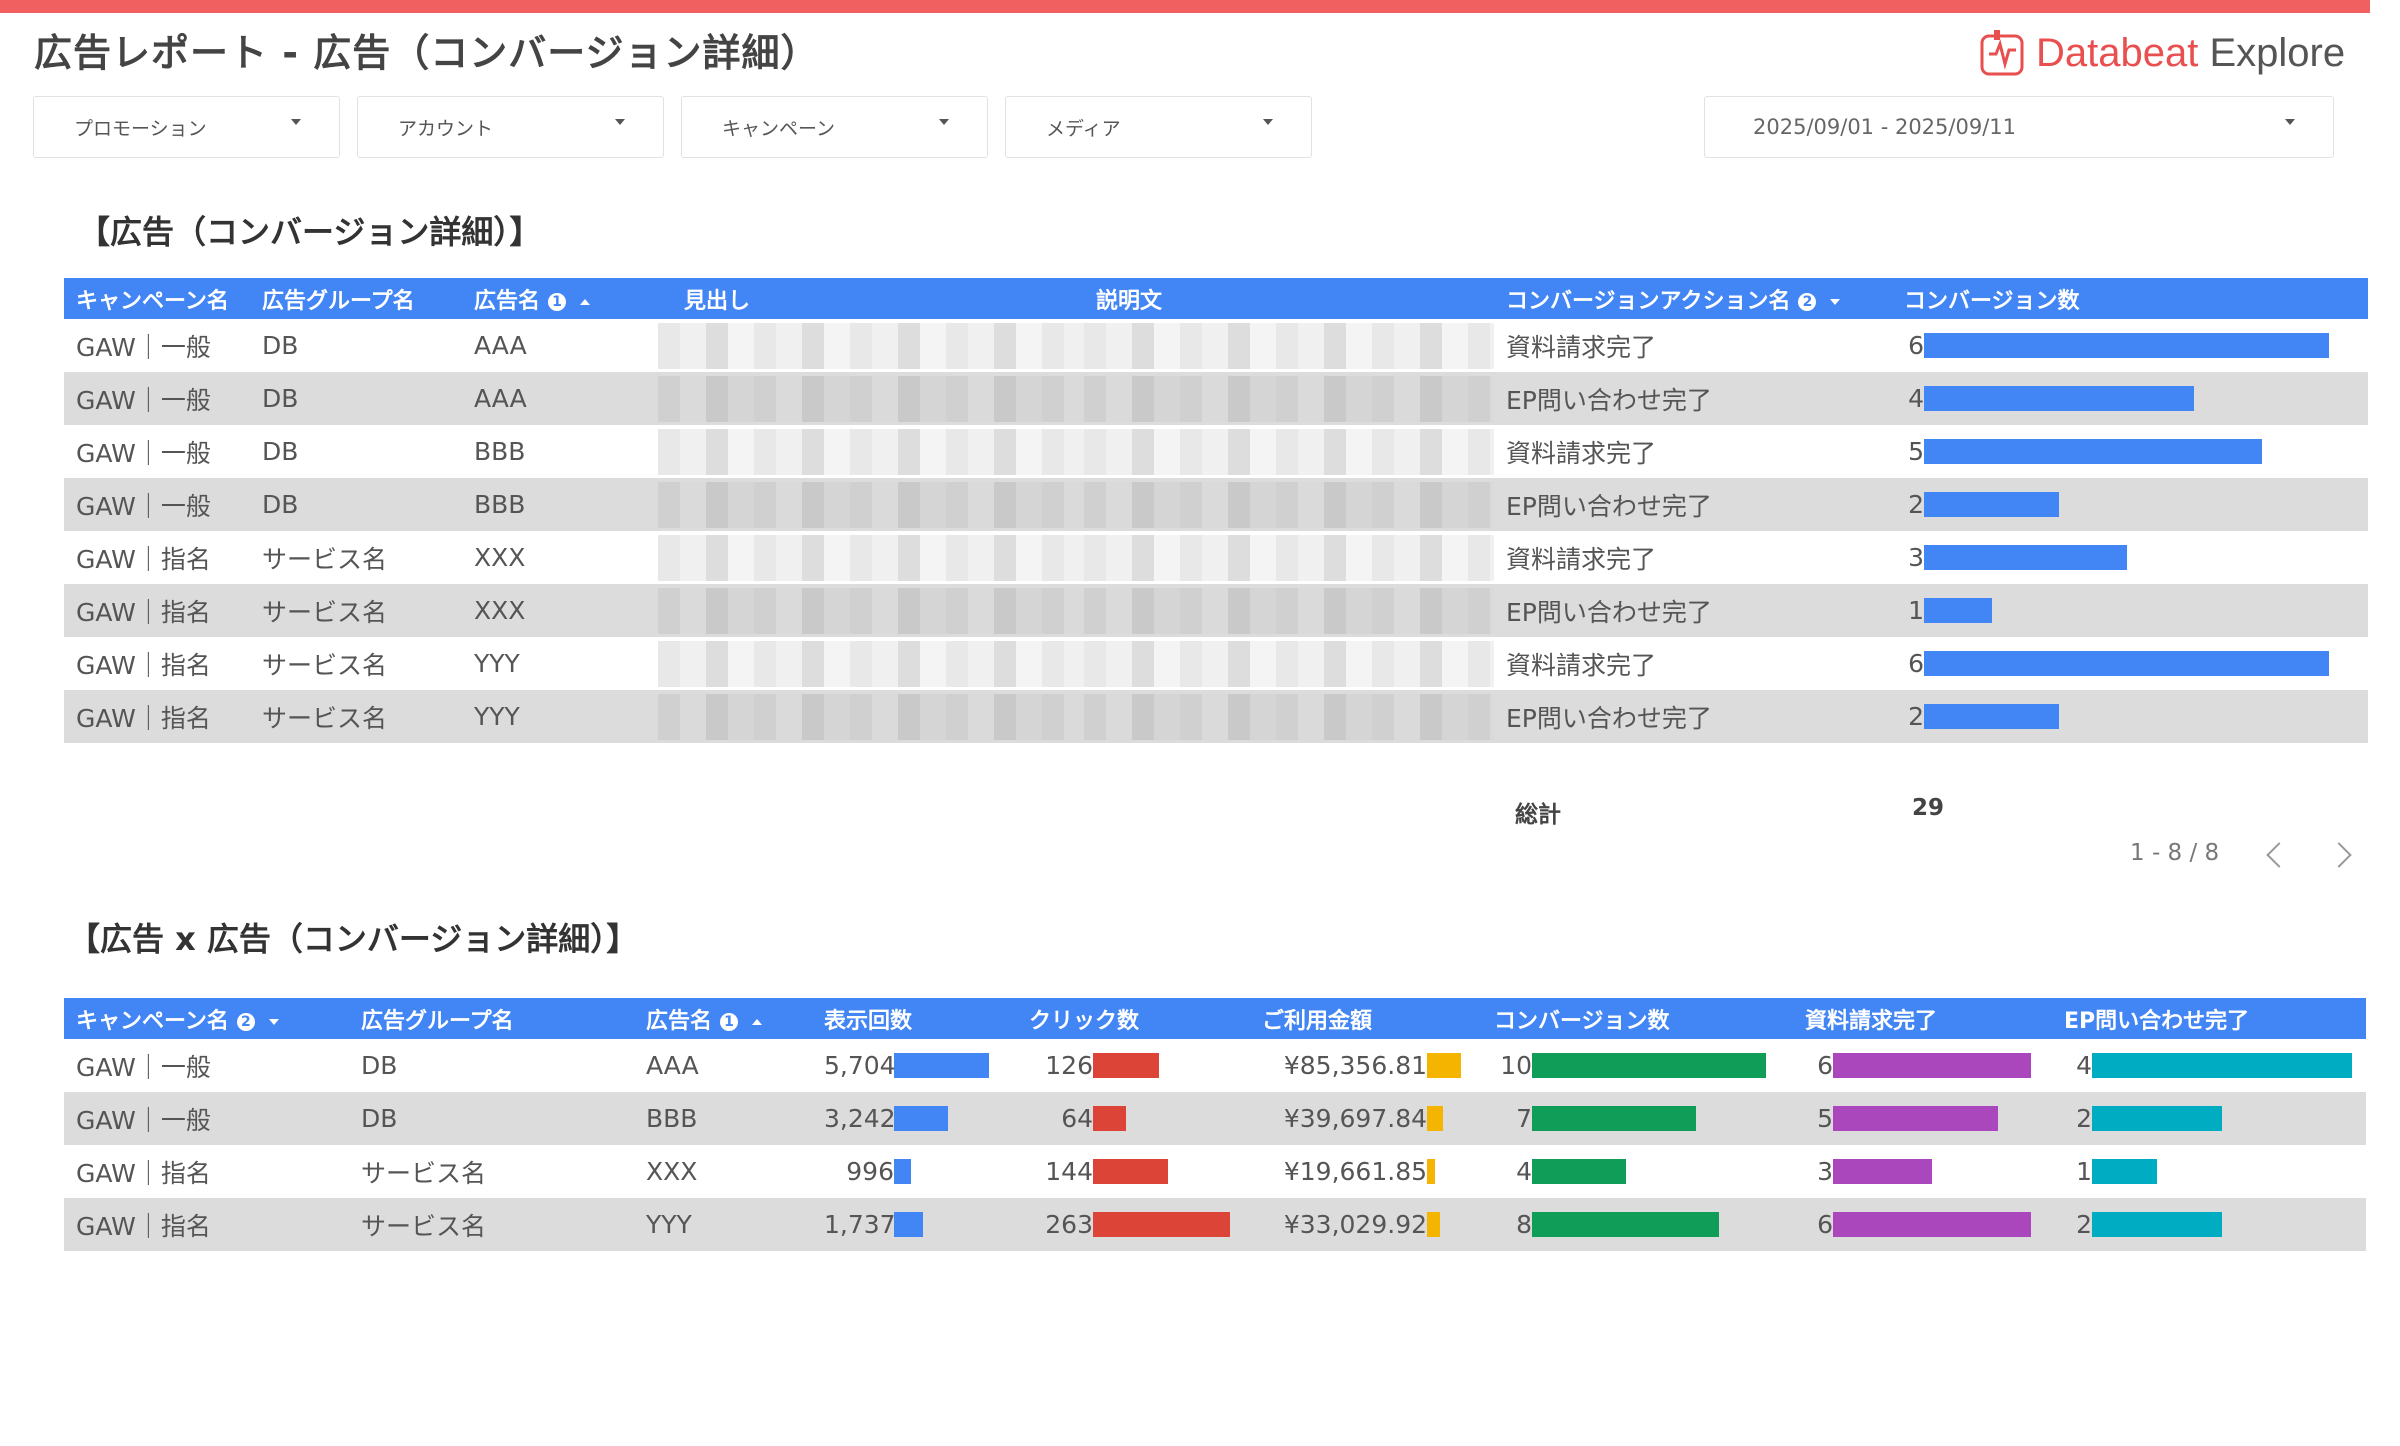 The height and width of the screenshot is (1446, 2400). I want to click on table-row: GAW｜指名 サービス名 XXX EP問い合わせ完了 1, so click(1216, 610).